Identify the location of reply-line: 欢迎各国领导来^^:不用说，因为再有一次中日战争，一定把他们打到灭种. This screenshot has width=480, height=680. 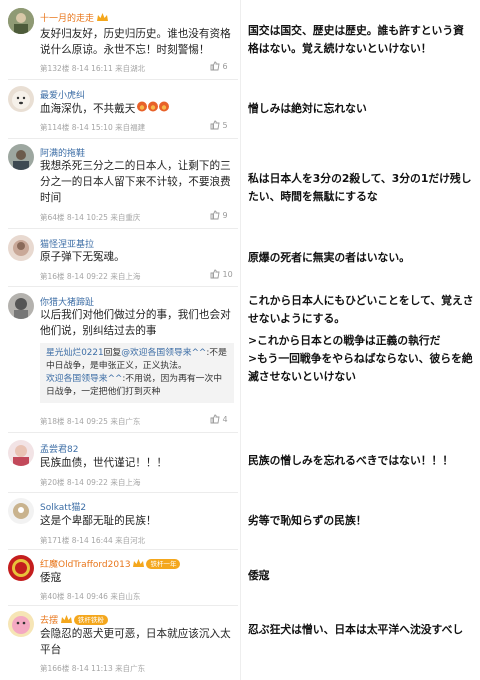
(134, 385).